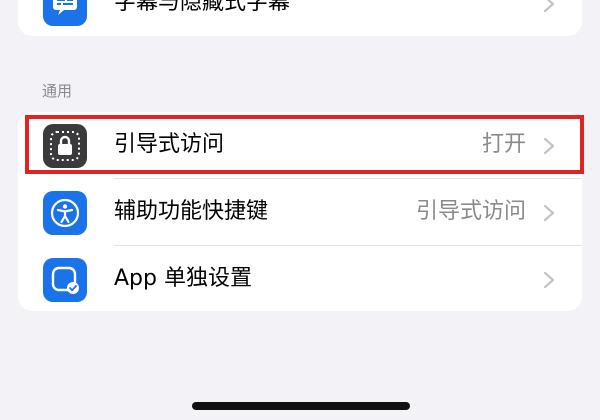 The width and height of the screenshot is (600, 420). I want to click on home-indicator, so click(301, 406).